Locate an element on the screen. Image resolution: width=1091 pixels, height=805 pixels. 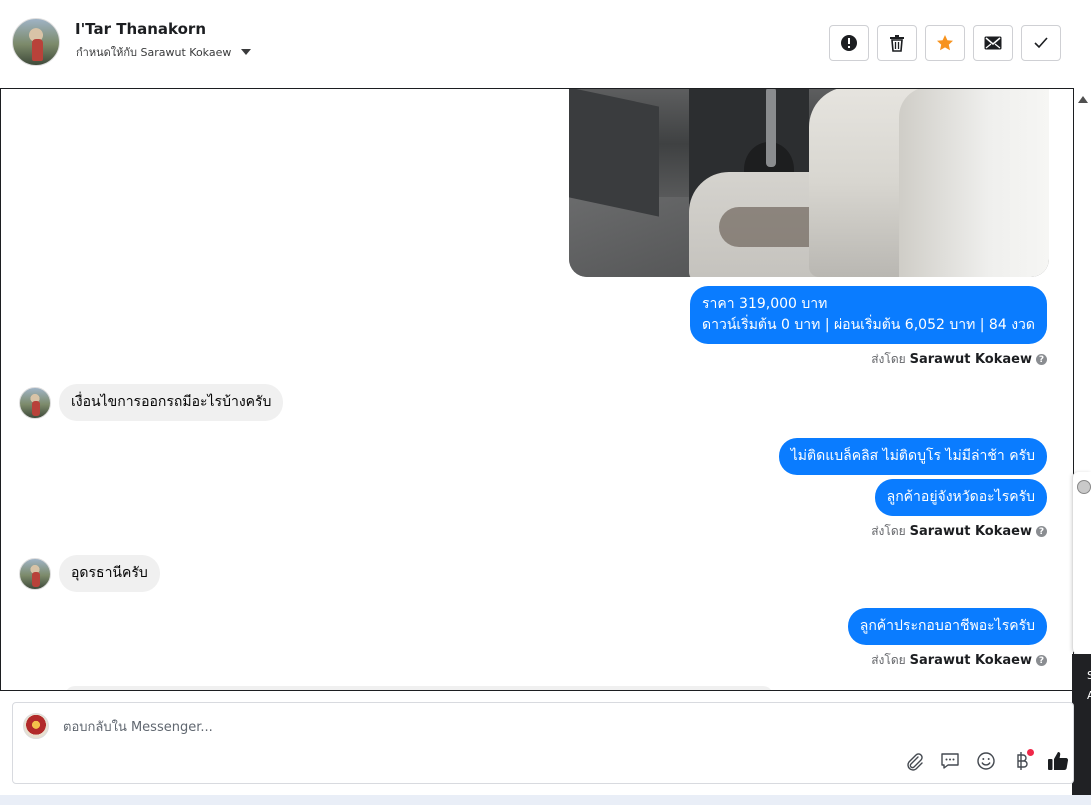
reply-input is located at coordinates (513, 727).